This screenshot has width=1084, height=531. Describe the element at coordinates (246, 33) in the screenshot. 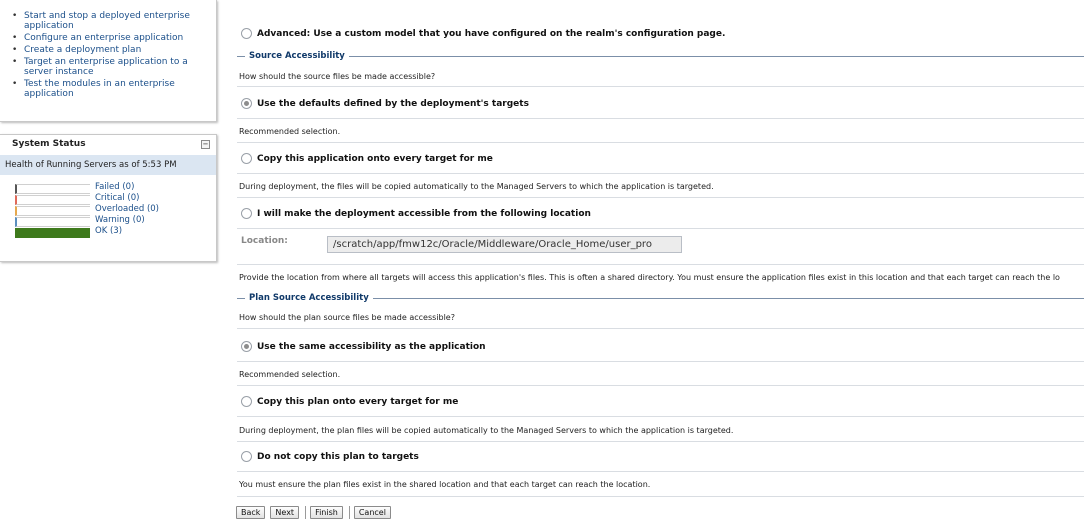

I see `advanced-radio` at that location.